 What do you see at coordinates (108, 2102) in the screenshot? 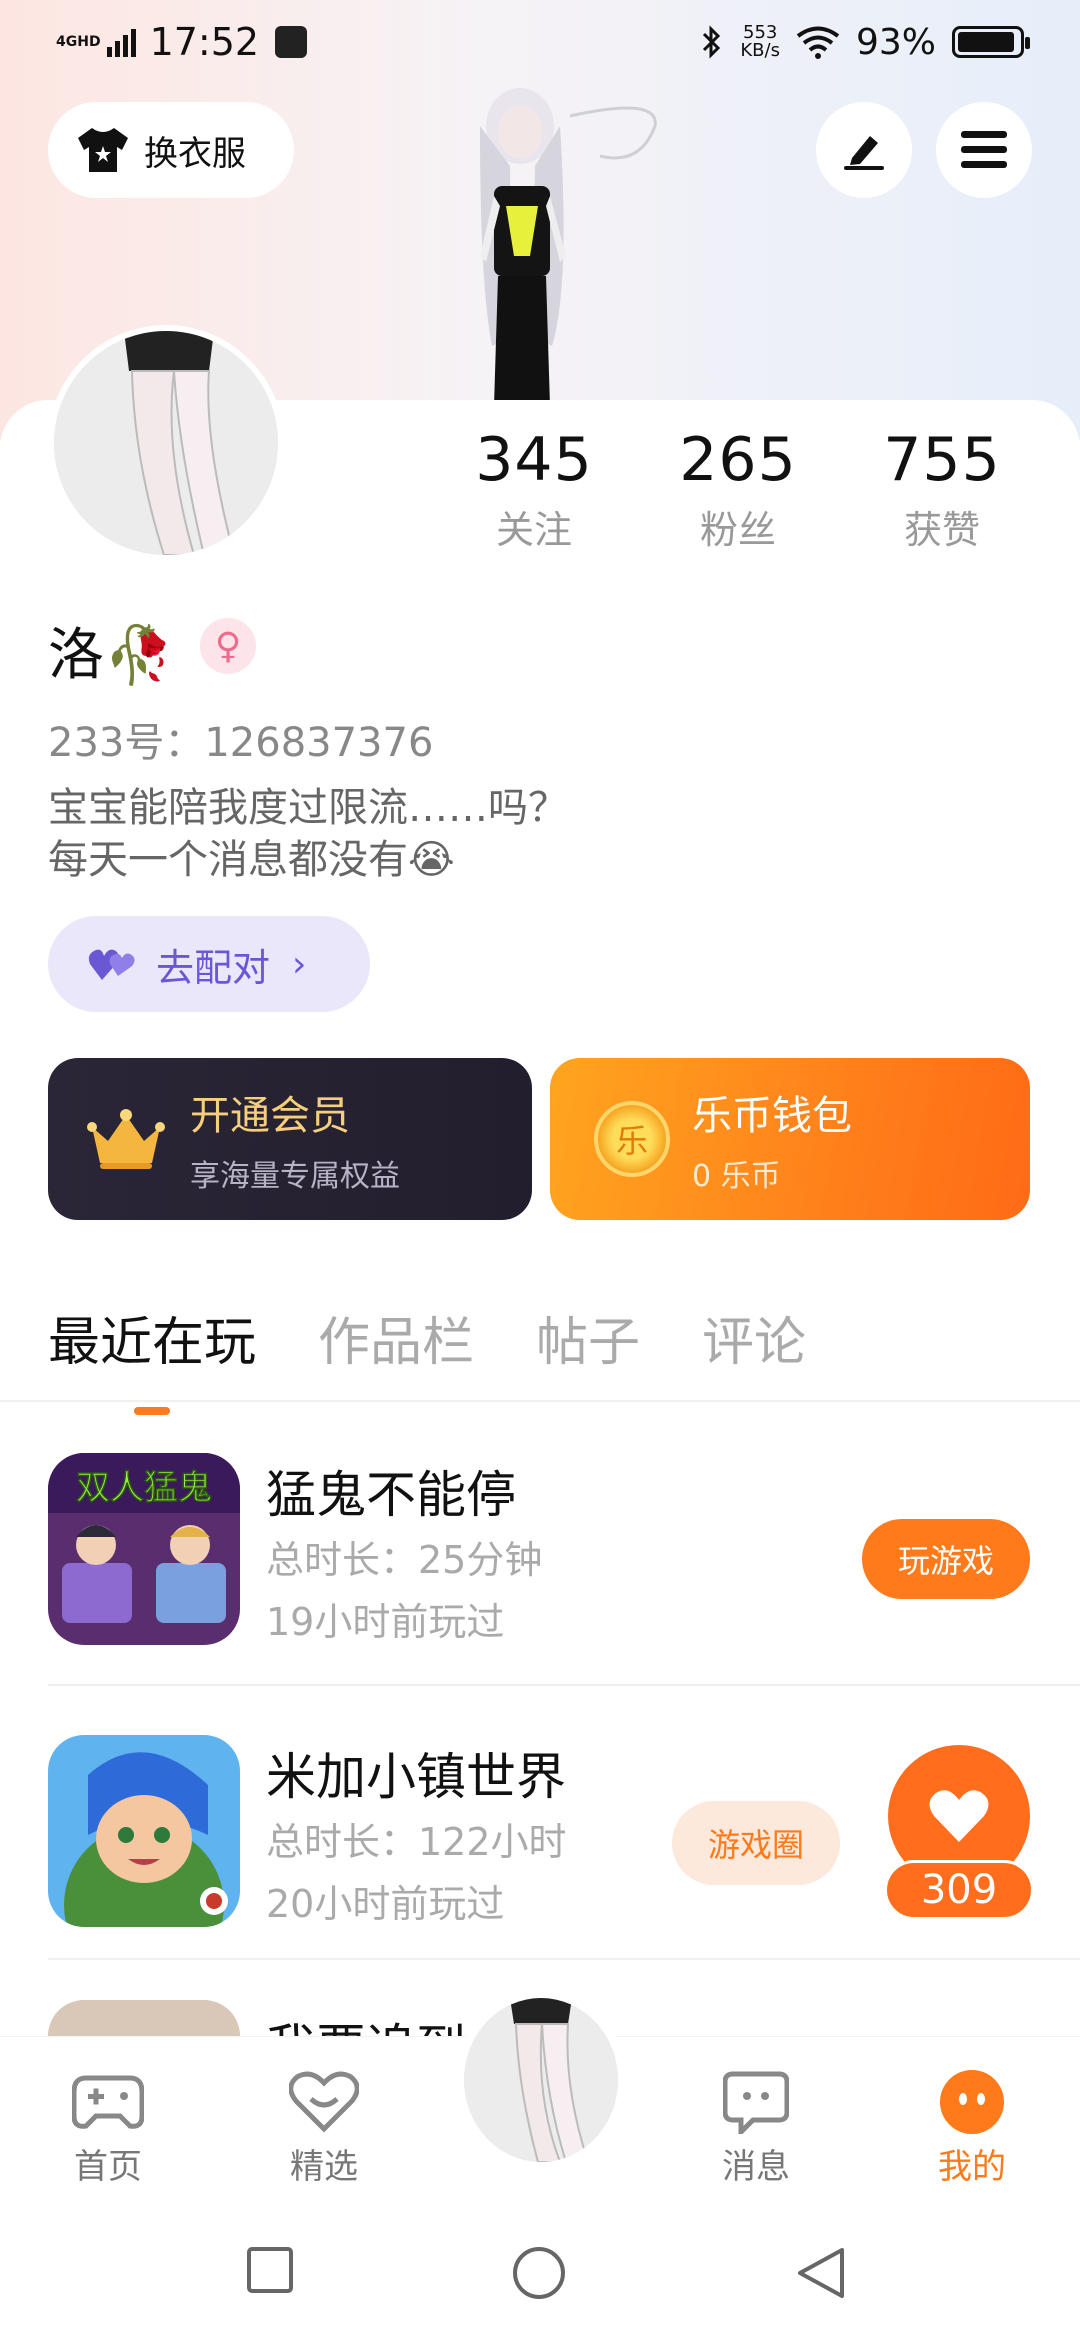
I see `gamepad-icon` at bounding box center [108, 2102].